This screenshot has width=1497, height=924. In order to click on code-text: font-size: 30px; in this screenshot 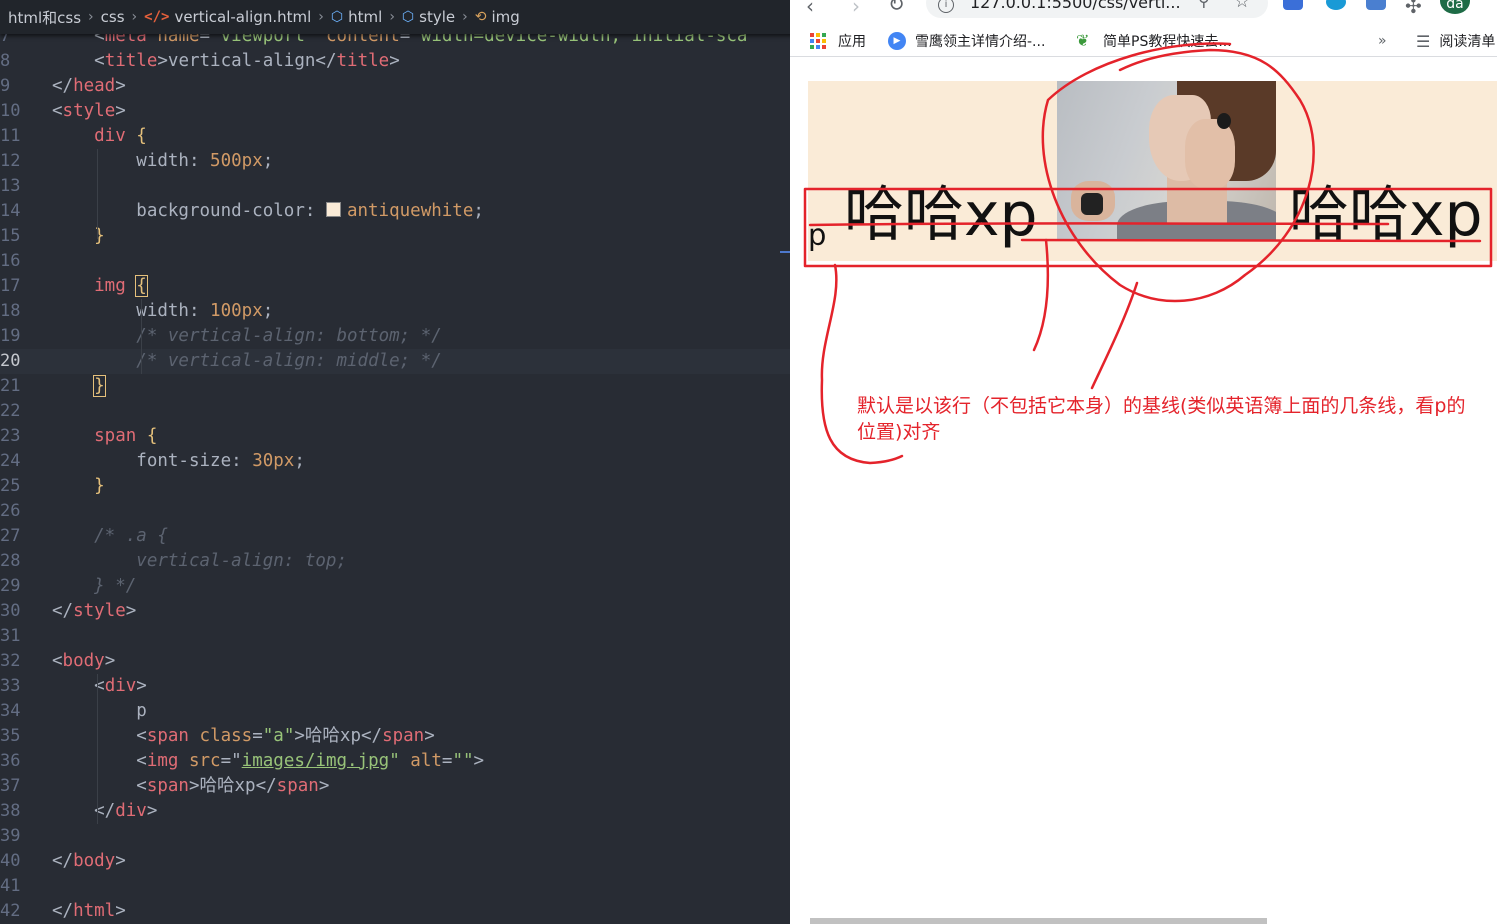, I will do `click(178, 461)`.